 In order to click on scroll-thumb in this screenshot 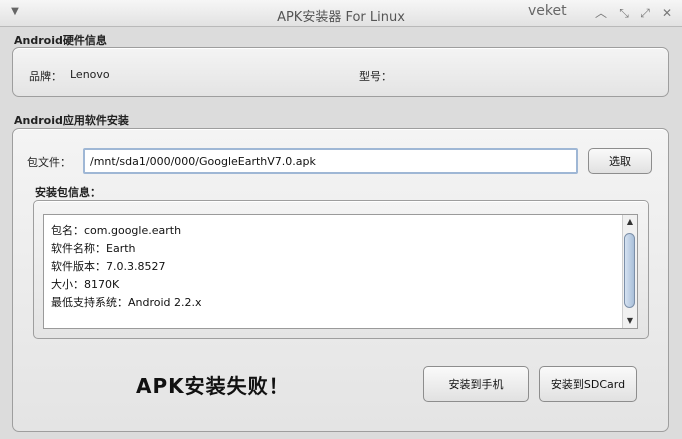, I will do `click(629, 270)`.